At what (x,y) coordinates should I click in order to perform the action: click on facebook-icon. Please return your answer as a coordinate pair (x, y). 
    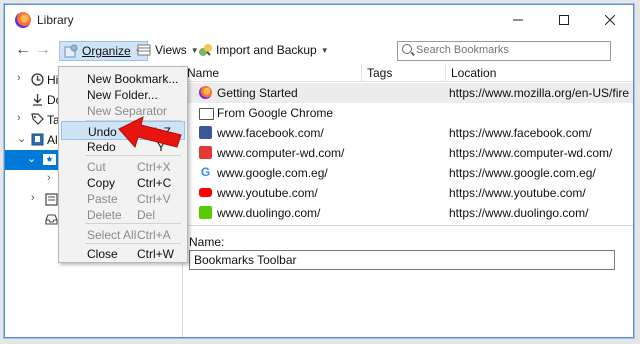
    Looking at the image, I should click on (205, 132).